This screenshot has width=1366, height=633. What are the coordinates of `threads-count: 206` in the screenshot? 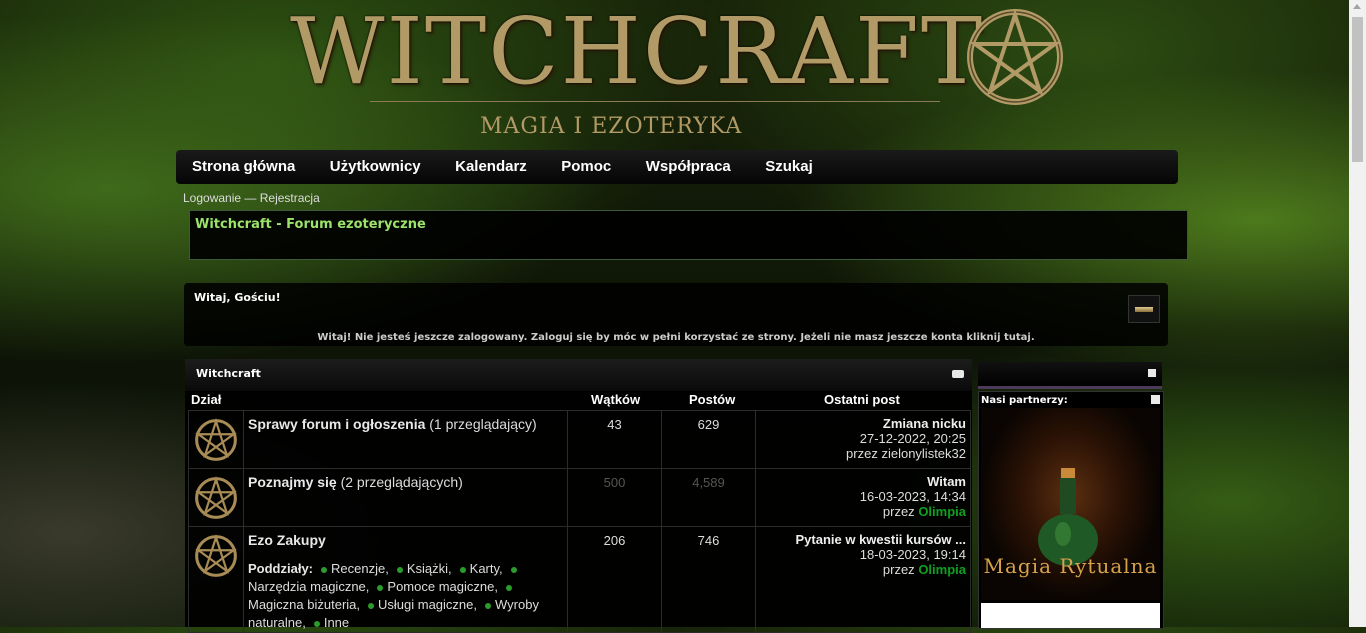 It's located at (614, 579).